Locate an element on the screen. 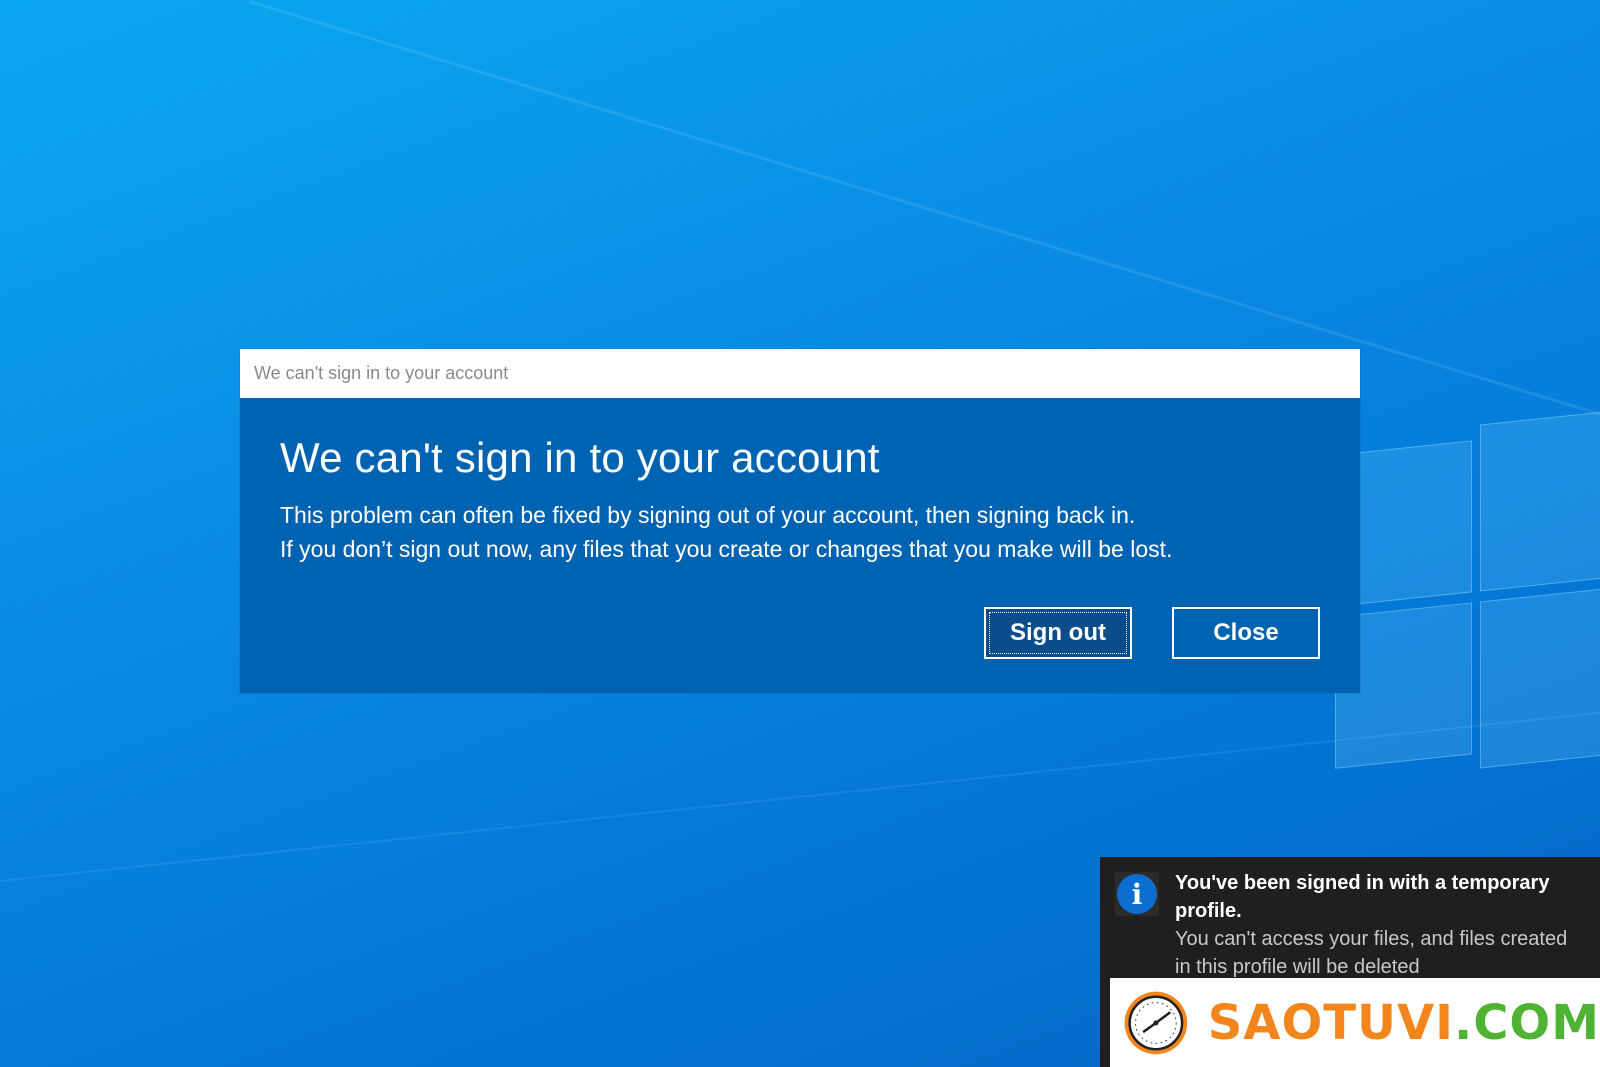 The image size is (1600, 1067). dialog-heading: We can't sign in to your account is located at coordinates (580, 457).